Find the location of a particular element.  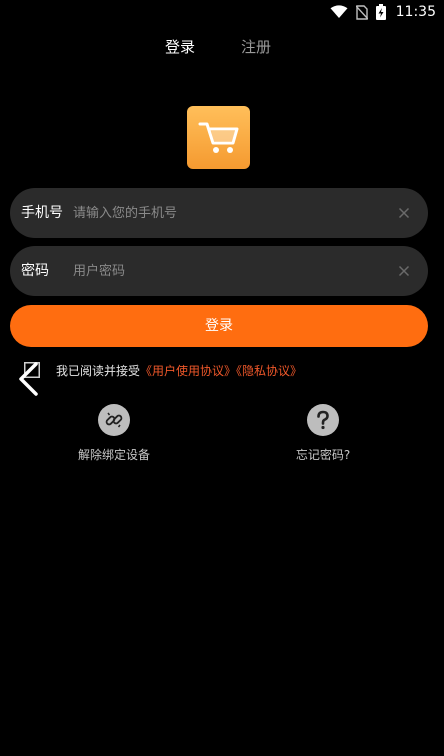

shopping-cart-icon is located at coordinates (218, 137).